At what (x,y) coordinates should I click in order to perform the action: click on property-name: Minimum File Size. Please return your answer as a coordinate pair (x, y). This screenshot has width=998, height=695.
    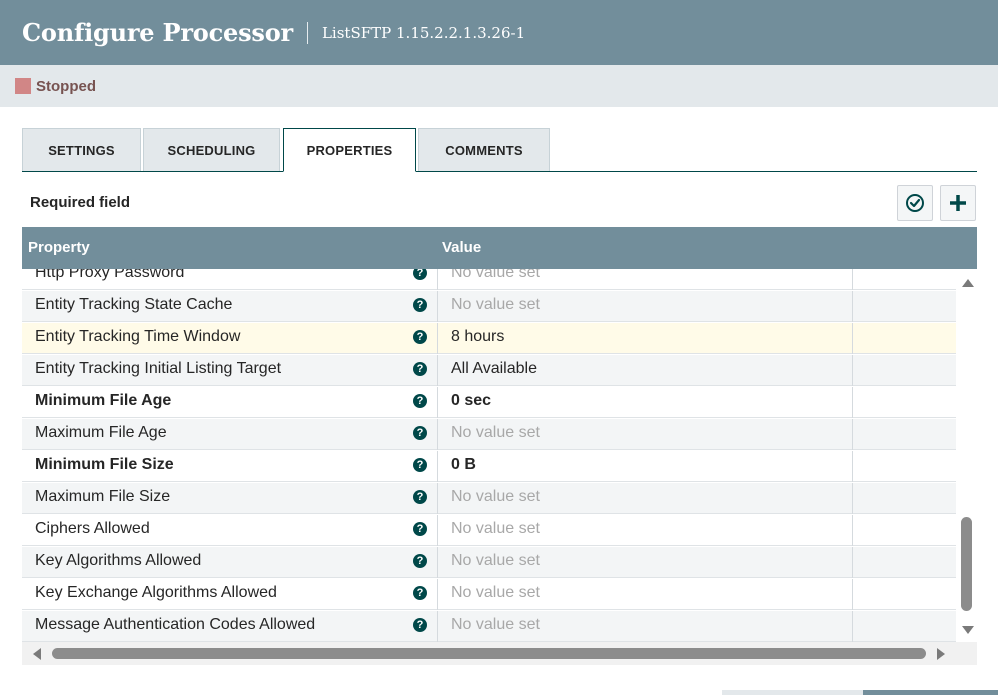
    Looking at the image, I should click on (104, 464).